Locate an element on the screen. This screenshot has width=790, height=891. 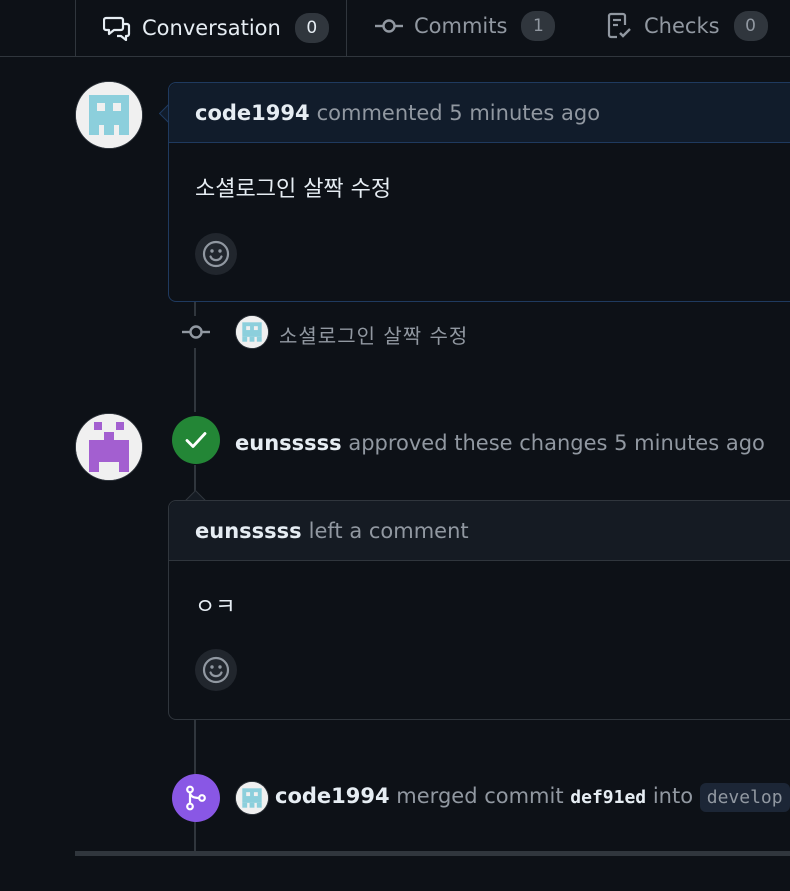
approved-badge is located at coordinates (196, 440).